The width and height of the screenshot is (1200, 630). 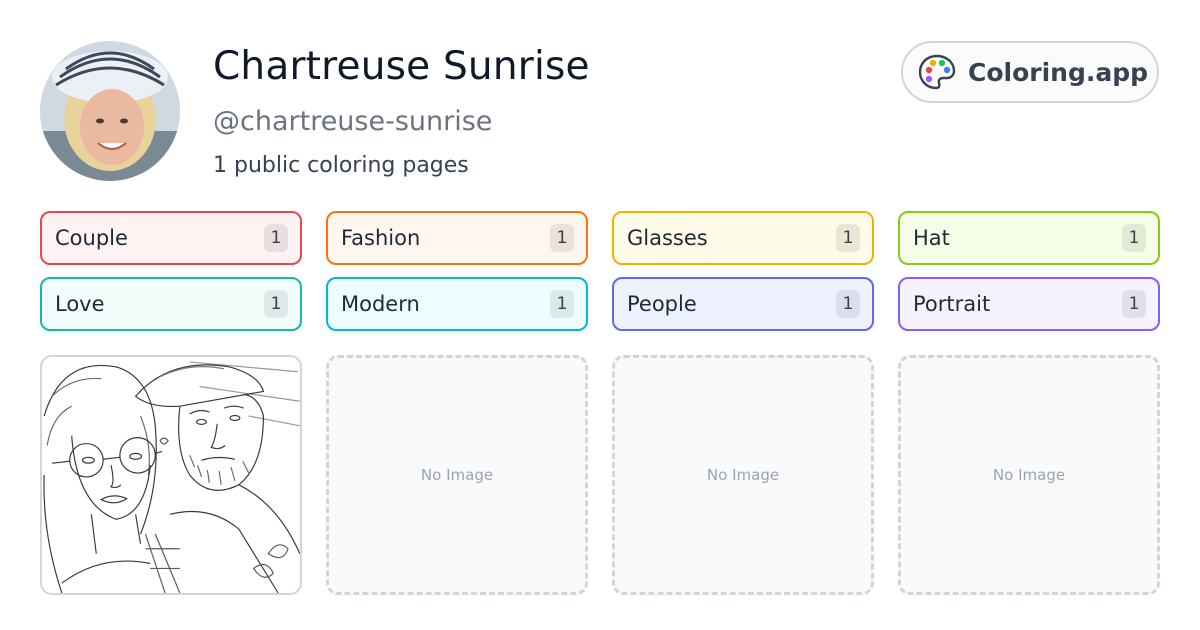 What do you see at coordinates (743, 238) in the screenshot?
I see `tag-glasses: Glasses 1` at bounding box center [743, 238].